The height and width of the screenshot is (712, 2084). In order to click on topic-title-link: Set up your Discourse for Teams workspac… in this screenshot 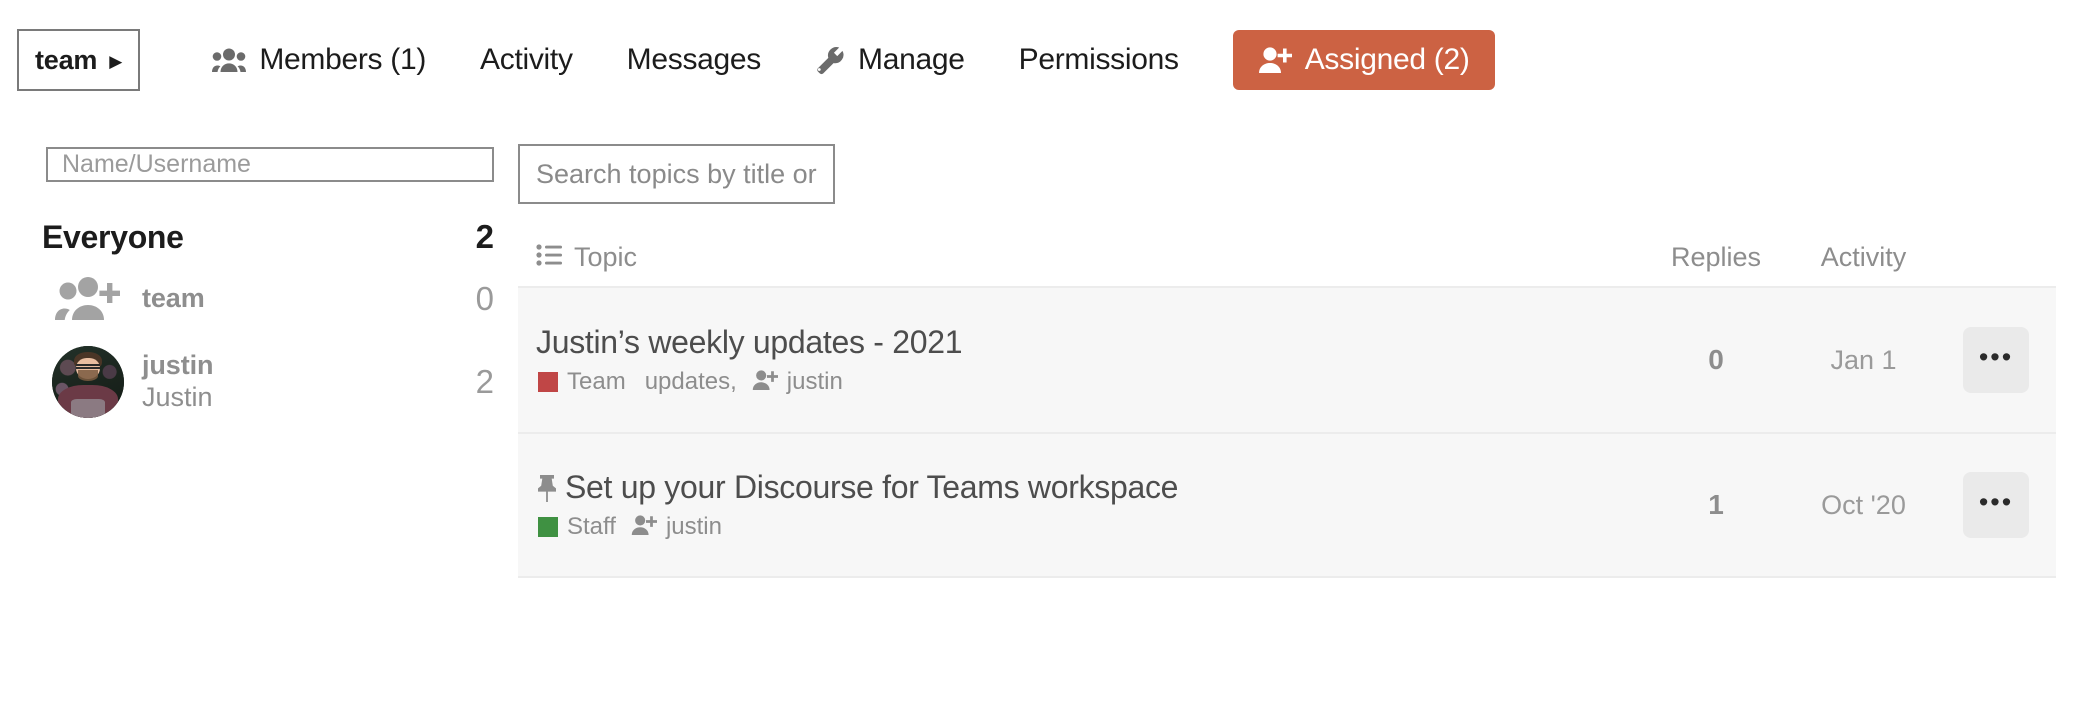, I will do `click(871, 487)`.